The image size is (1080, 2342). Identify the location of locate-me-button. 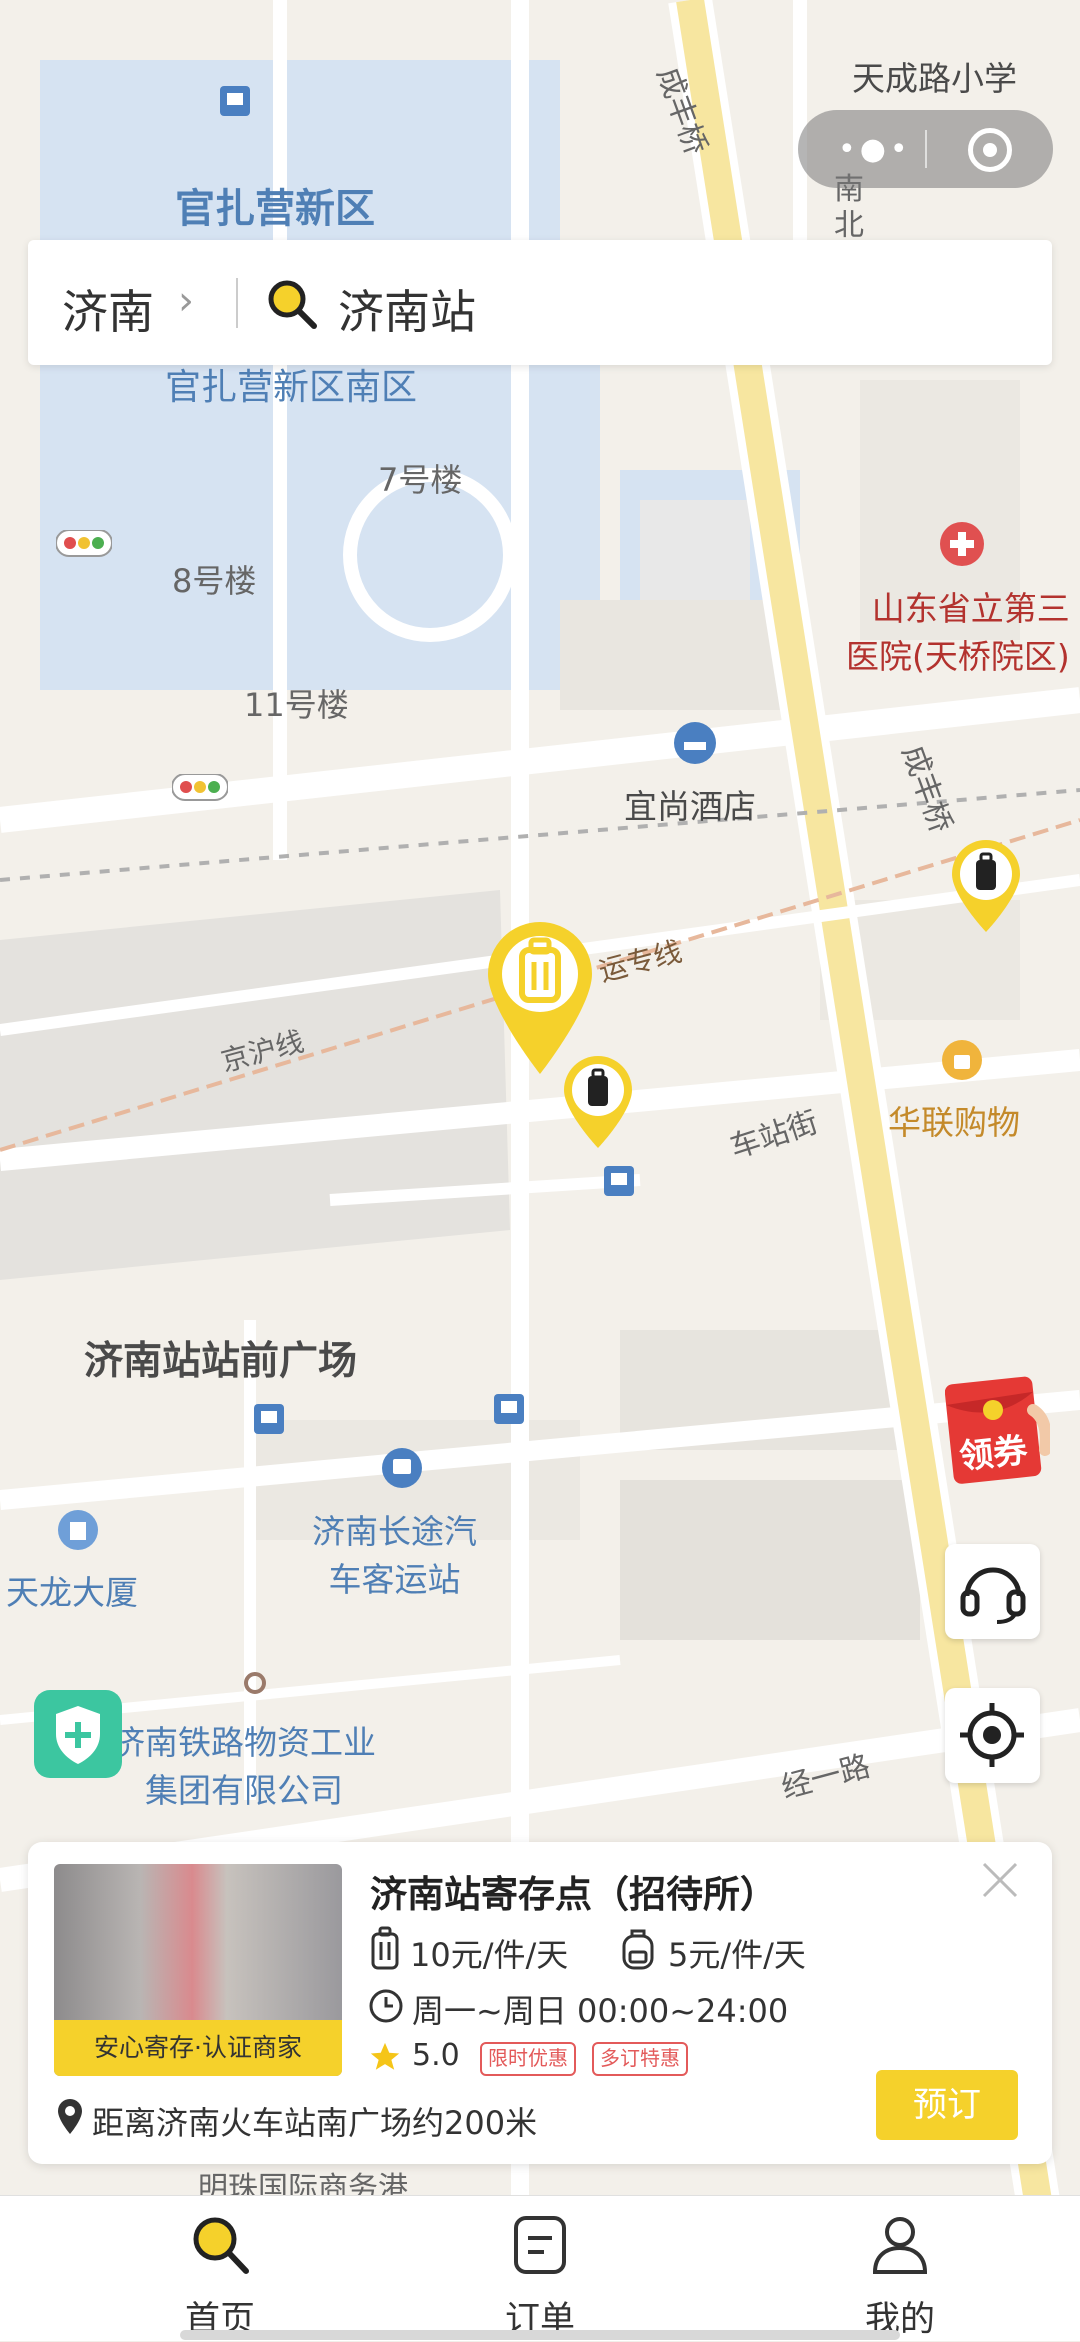
(992, 1735).